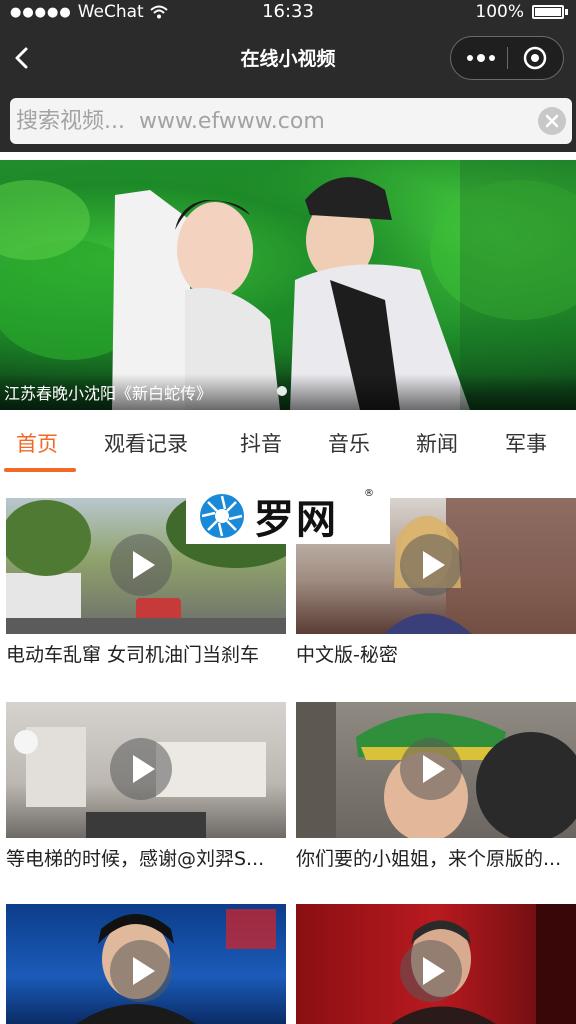 The height and width of the screenshot is (1024, 576). What do you see at coordinates (133, 655) in the screenshot?
I see `video-title: 电动车乱窜 女司机油门当刹车` at bounding box center [133, 655].